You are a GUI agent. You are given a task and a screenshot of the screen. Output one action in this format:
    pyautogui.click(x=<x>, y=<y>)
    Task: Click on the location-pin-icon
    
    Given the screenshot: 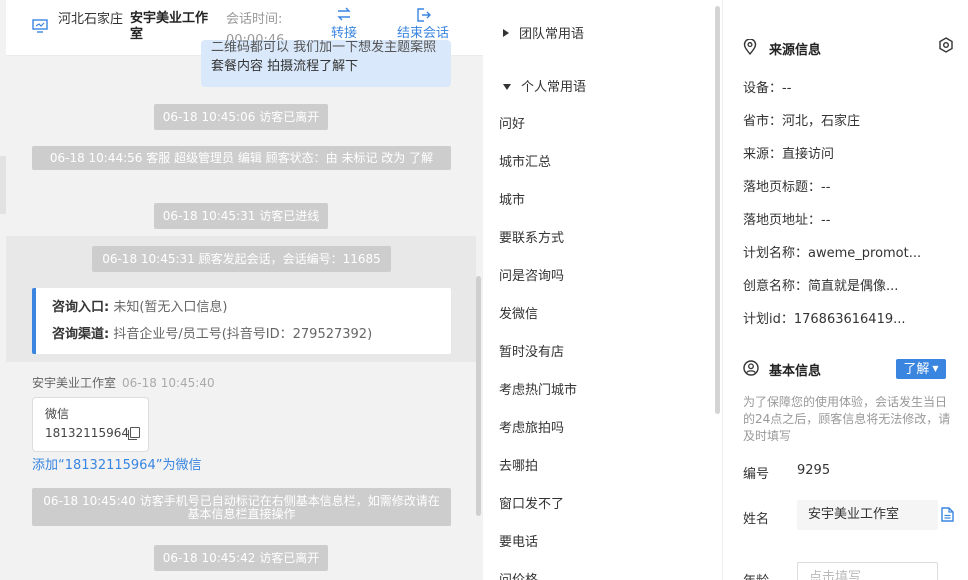 What is the action you would take?
    pyautogui.click(x=750, y=47)
    